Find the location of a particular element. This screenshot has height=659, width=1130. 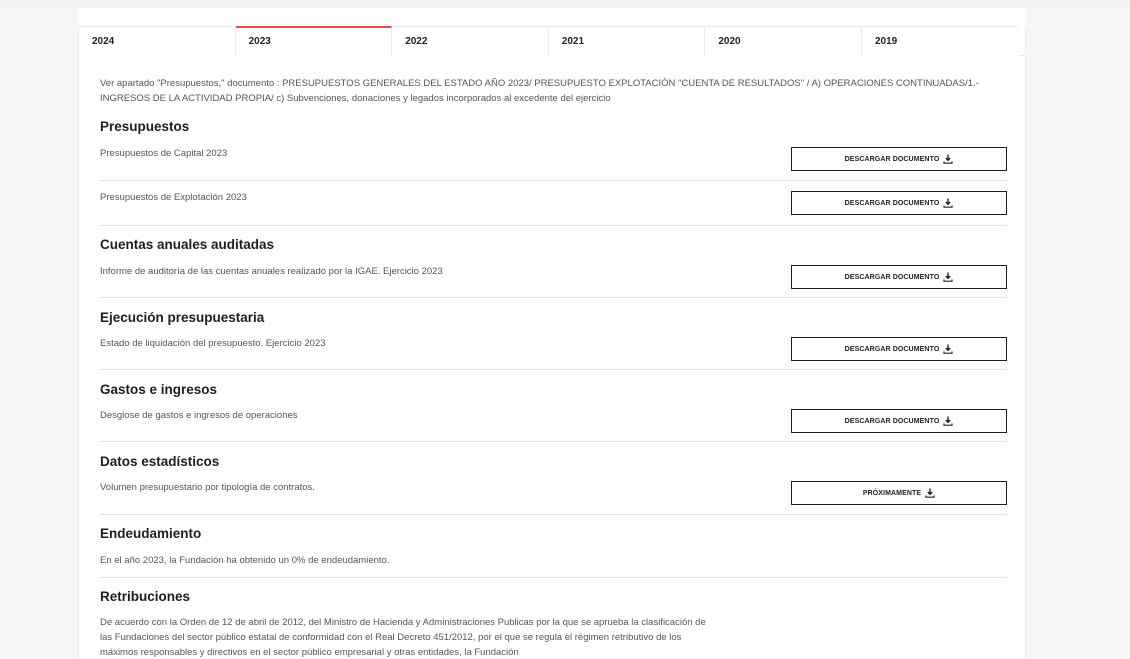

top-strip is located at coordinates (565, 4).